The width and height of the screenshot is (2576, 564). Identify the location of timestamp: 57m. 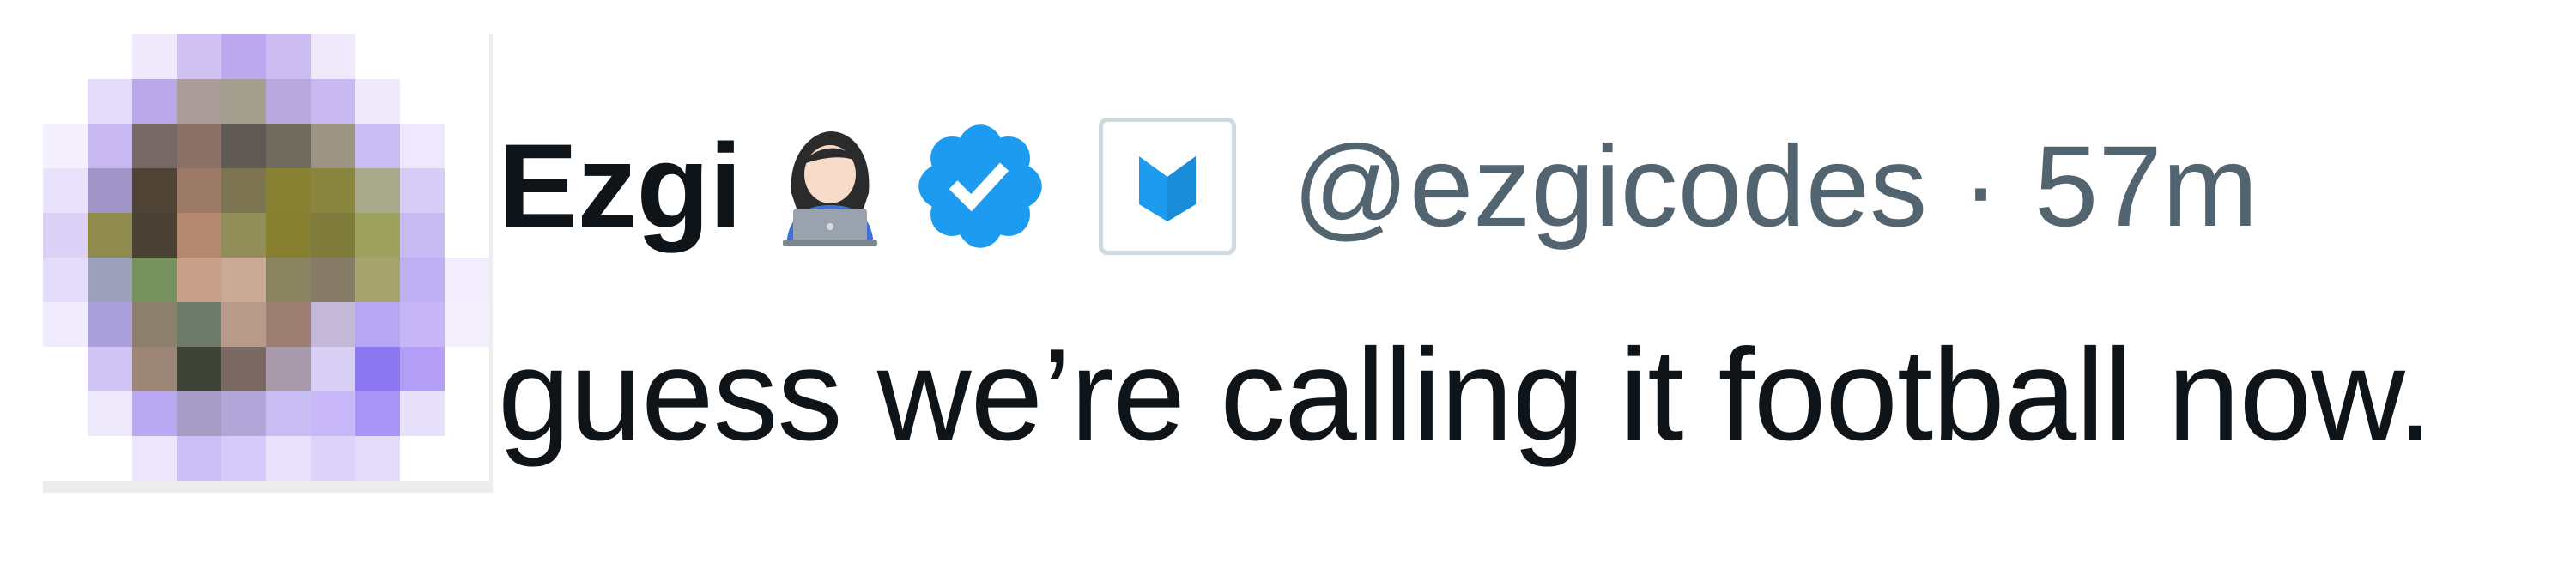
(2146, 186).